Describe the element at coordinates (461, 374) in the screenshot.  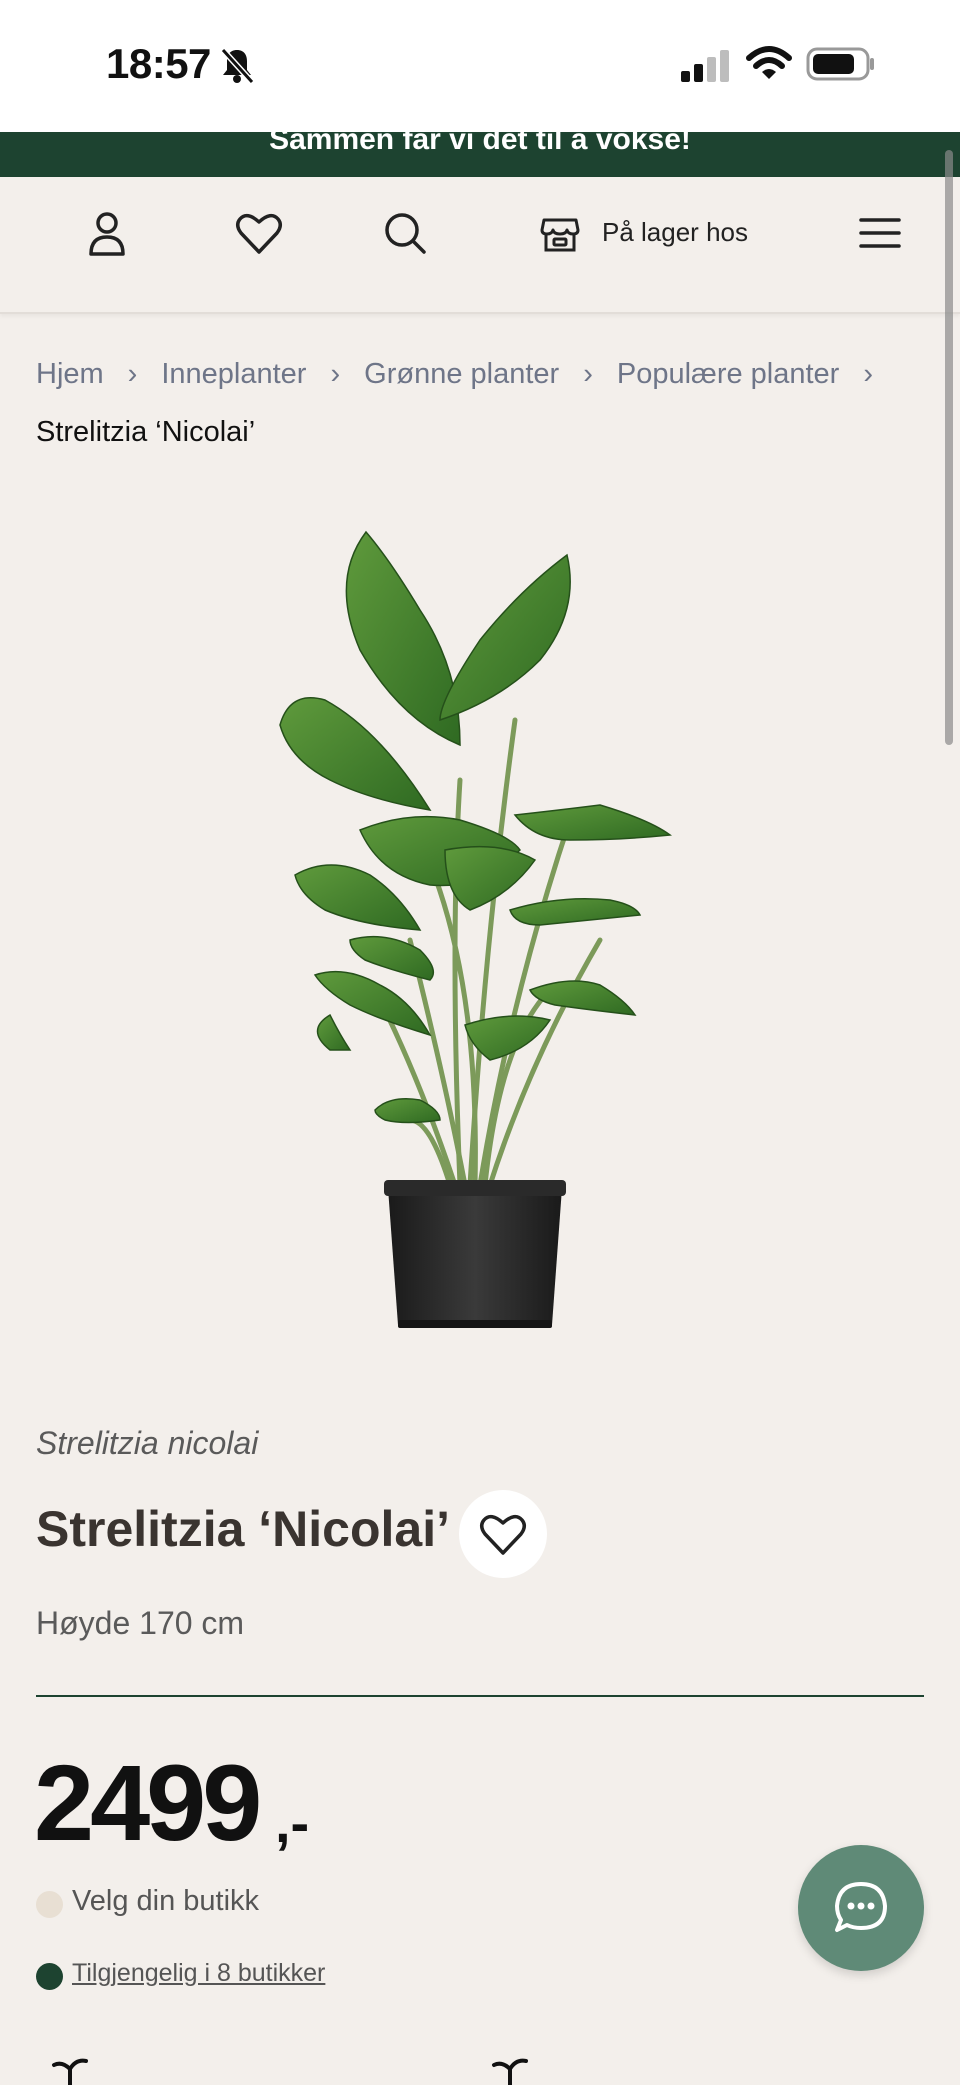
I see `breadcrumb-green-plants: Grønne planter` at that location.